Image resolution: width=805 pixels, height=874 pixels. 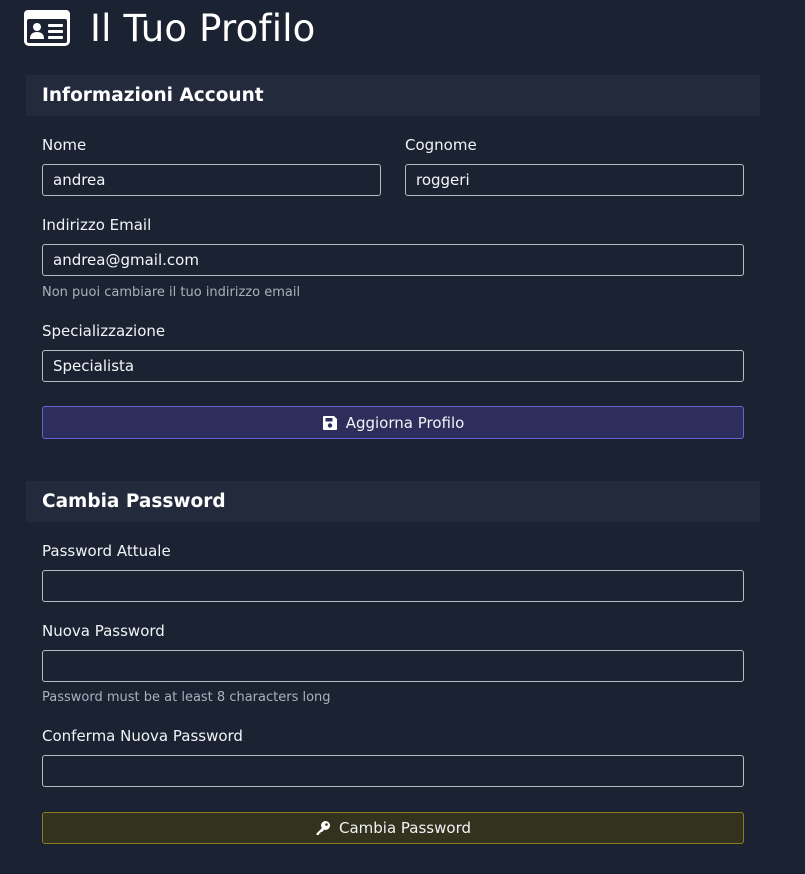 What do you see at coordinates (142, 736) in the screenshot?
I see `confirm-password-label: Conferma Nuova Password` at bounding box center [142, 736].